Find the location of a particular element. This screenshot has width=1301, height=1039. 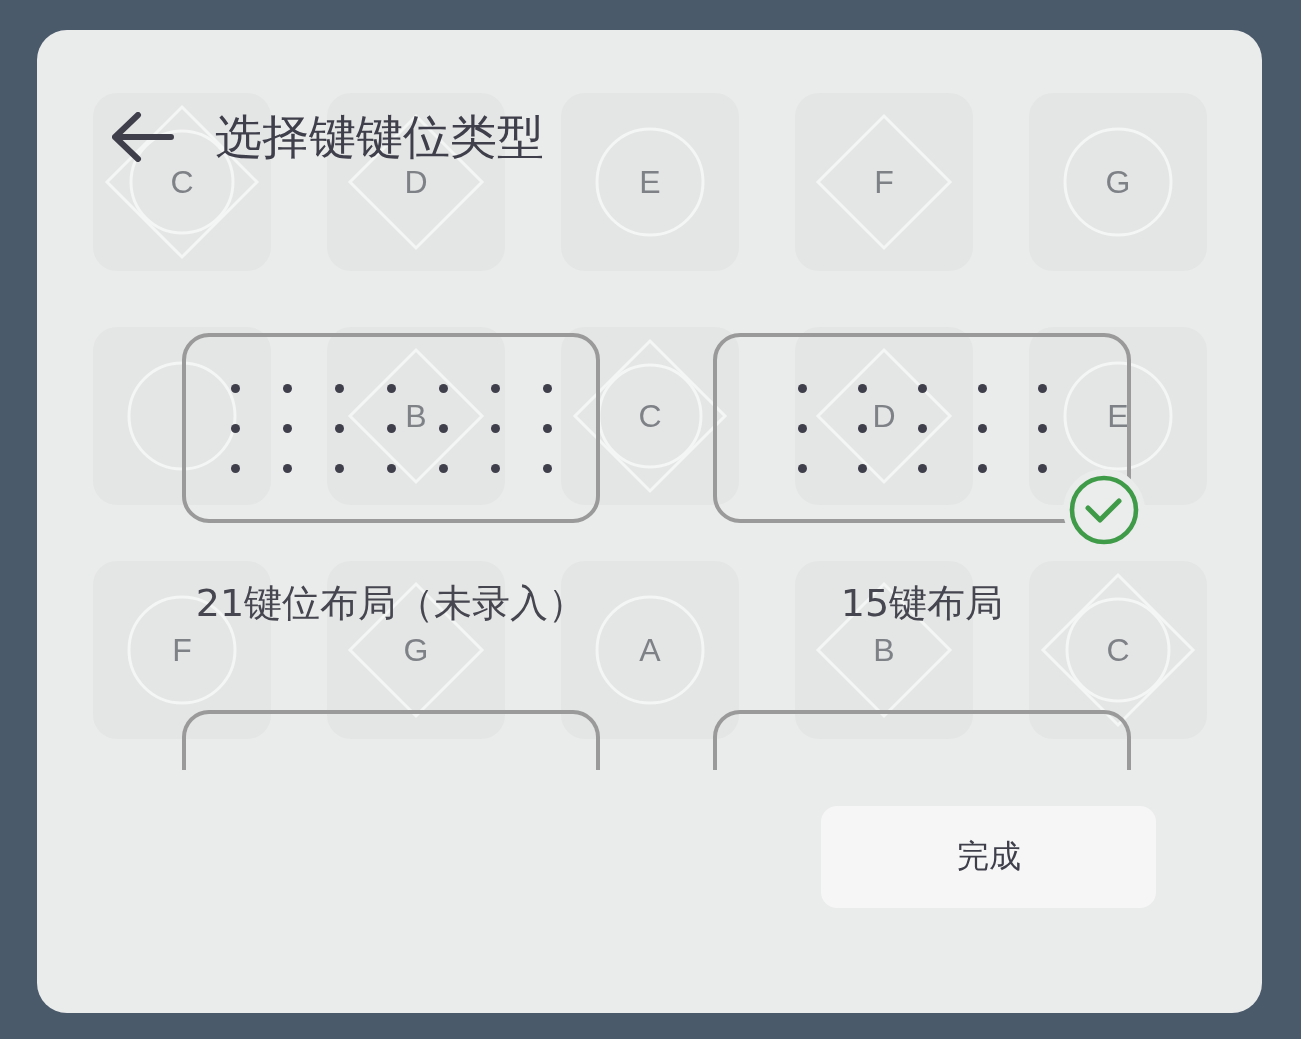

back-arrow-icon is located at coordinates (143, 137).